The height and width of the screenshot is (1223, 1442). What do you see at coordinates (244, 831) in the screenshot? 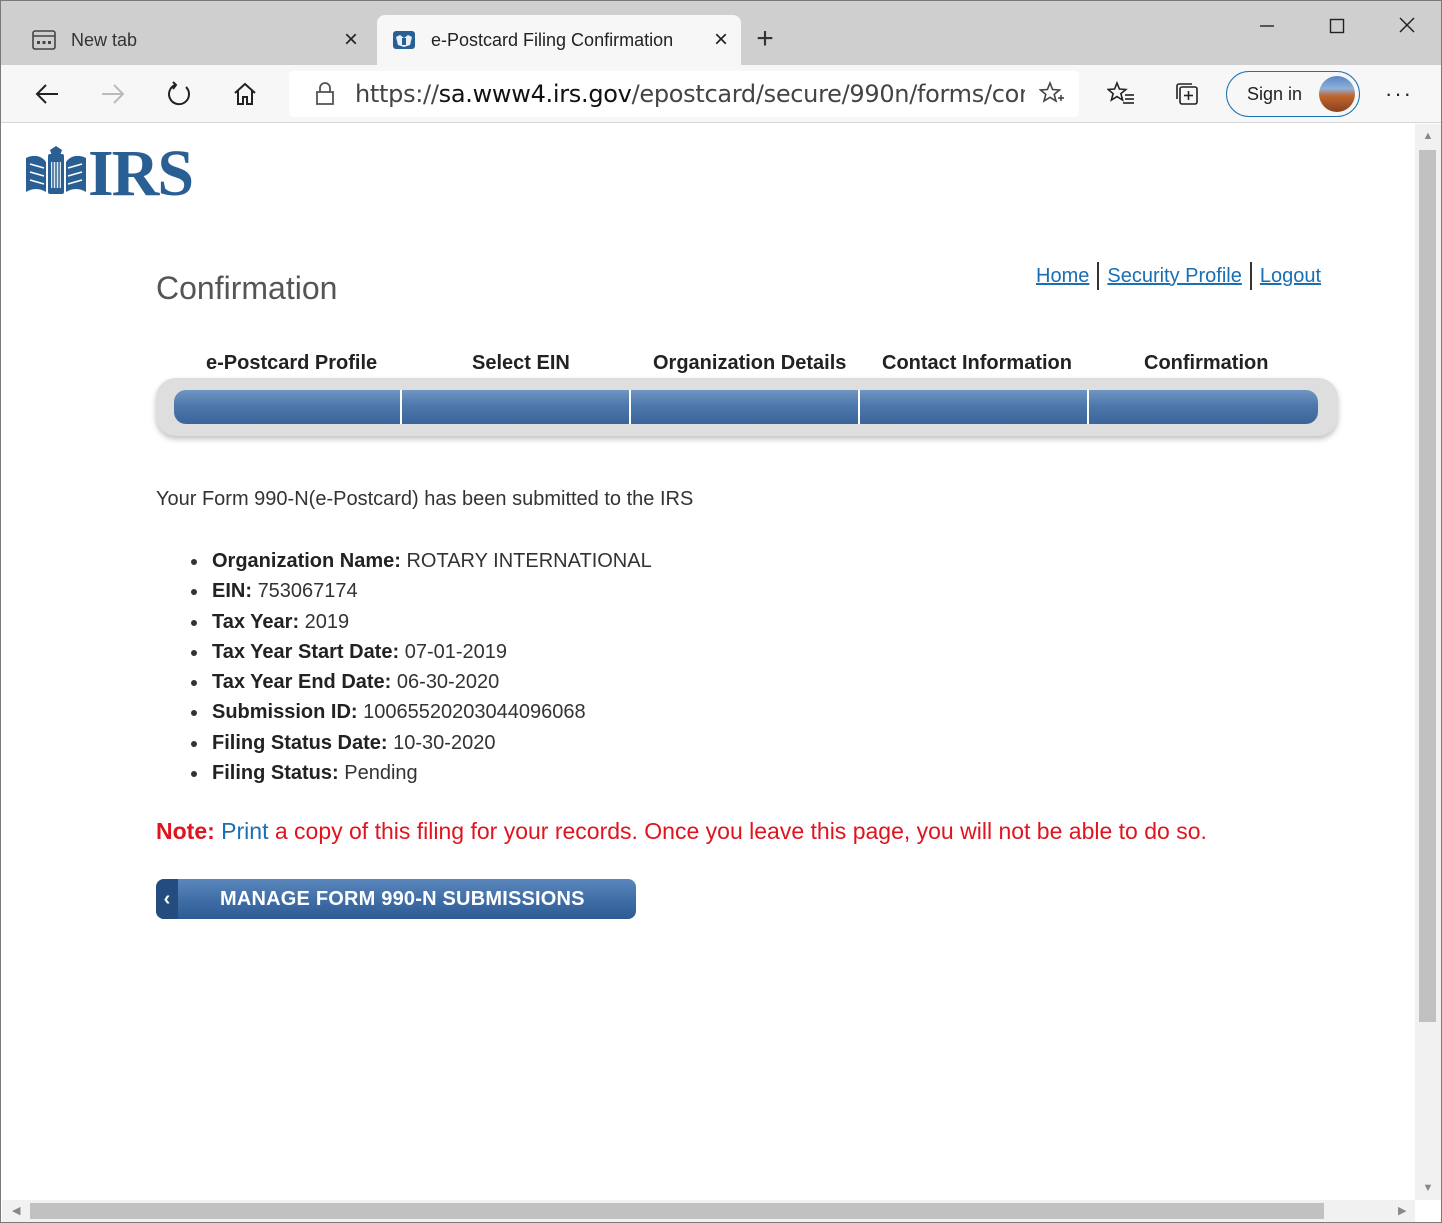
I see `print-link: Print` at bounding box center [244, 831].